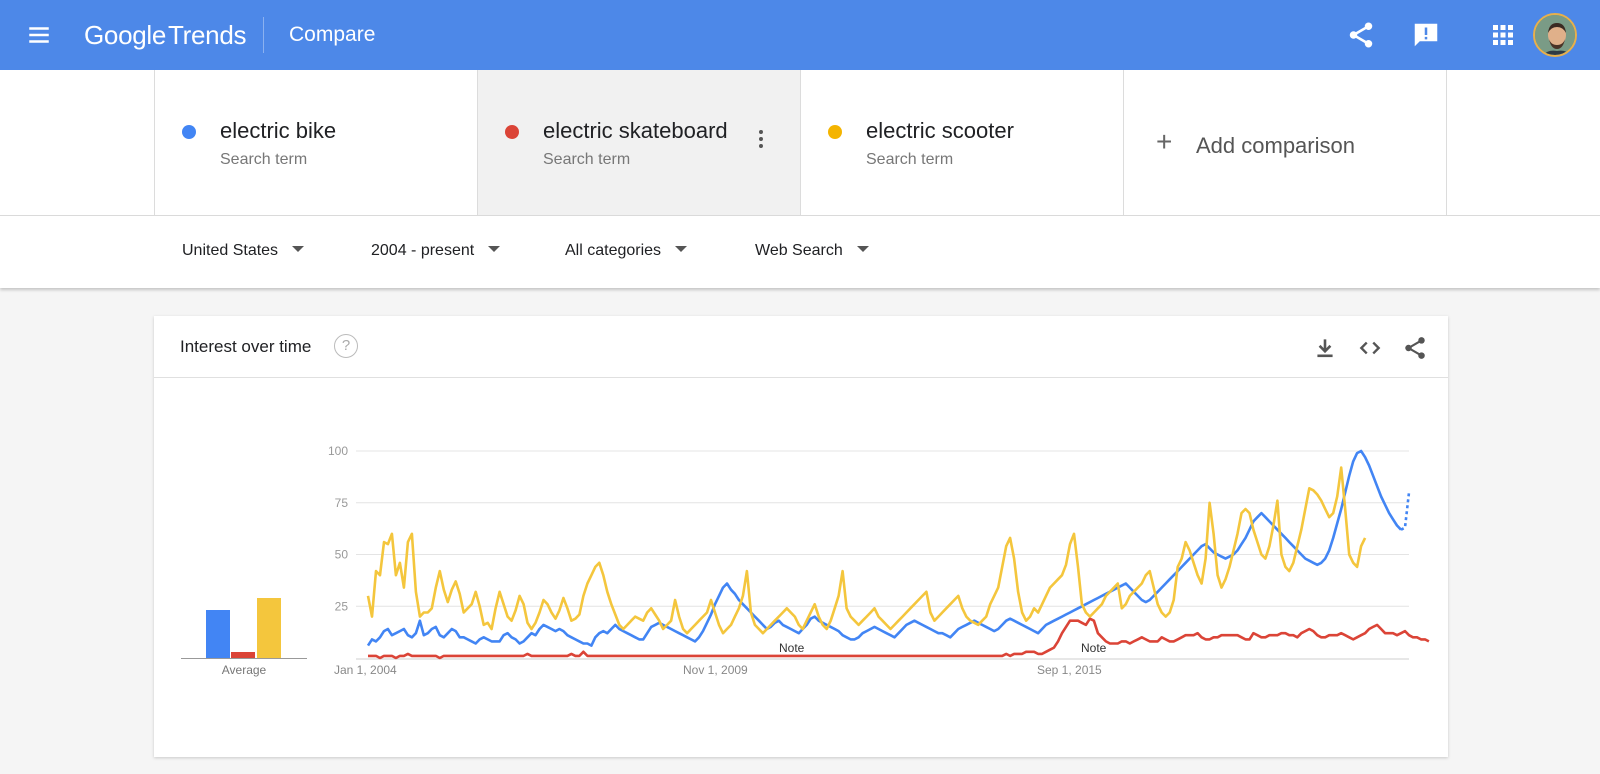  Describe the element at coordinates (1405, 511) in the screenshot. I see `series-partial-line-electric-bike` at that location.